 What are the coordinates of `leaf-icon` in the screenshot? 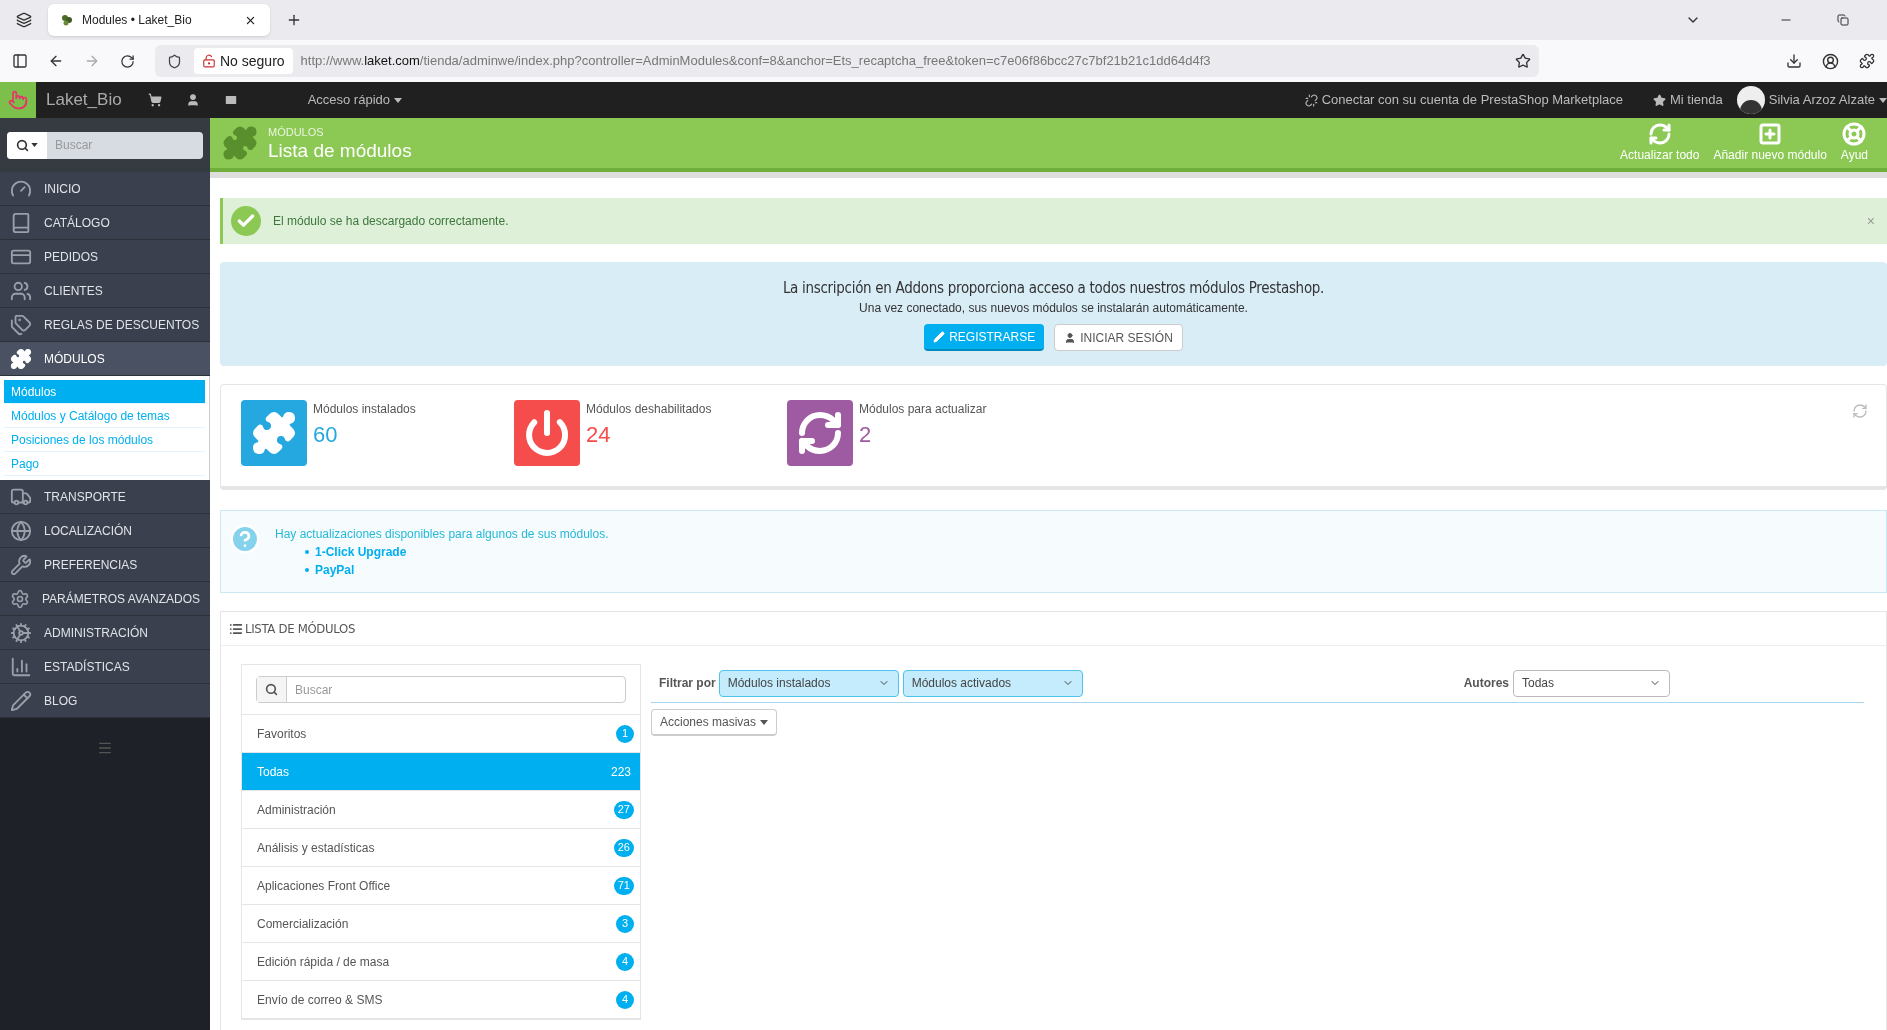 It's located at (67, 20).